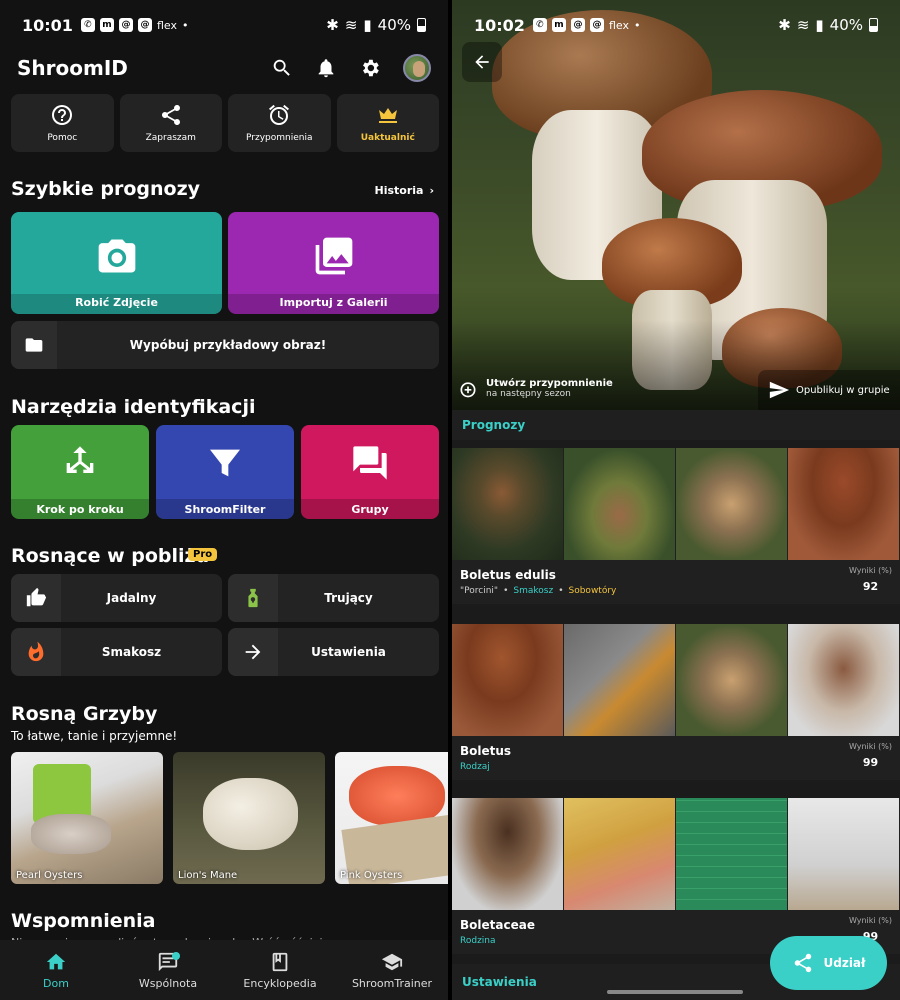 Image resolution: width=900 pixels, height=1000 pixels. What do you see at coordinates (676, 25) in the screenshot?
I see `status-bar: 10:02 ✆ m @ @ flex • ✱ ≋ ▮ 40%` at bounding box center [676, 25].